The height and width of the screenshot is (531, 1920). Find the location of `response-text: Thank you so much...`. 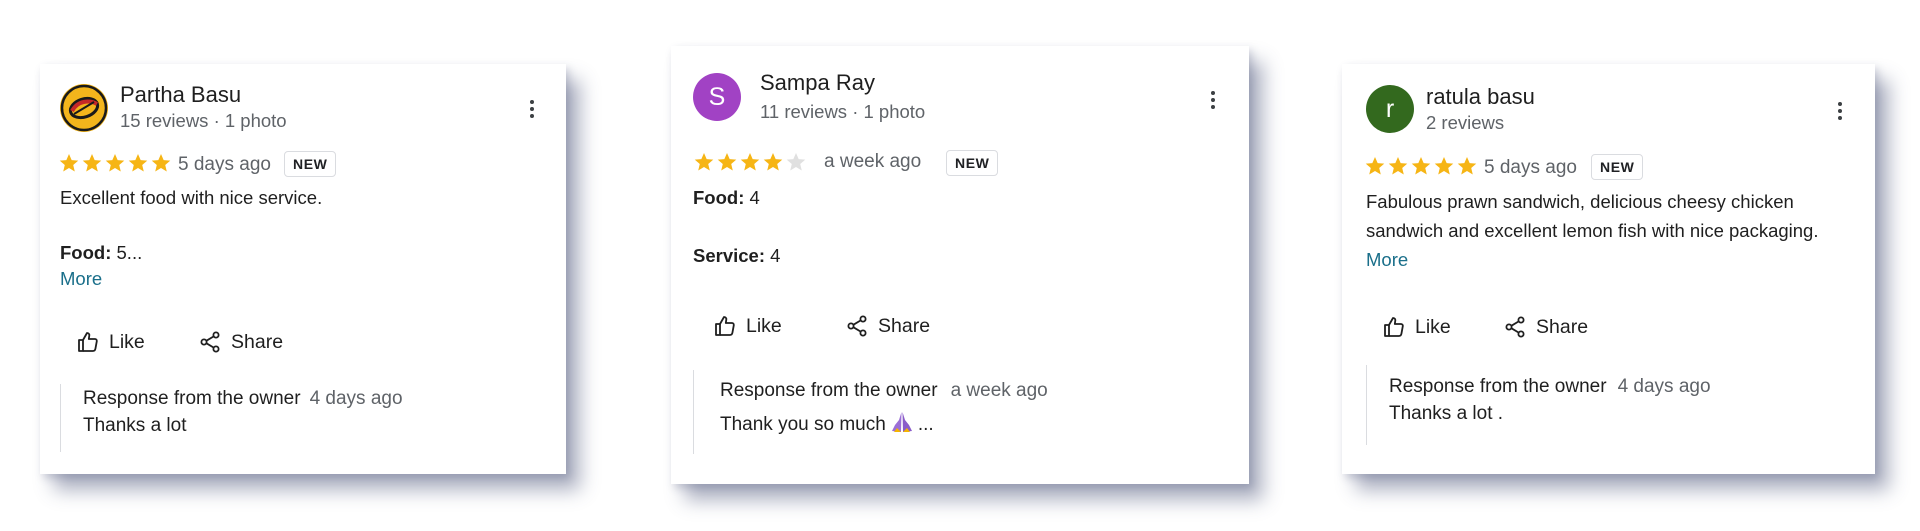

response-text: Thank you so much... is located at coordinates (827, 425).